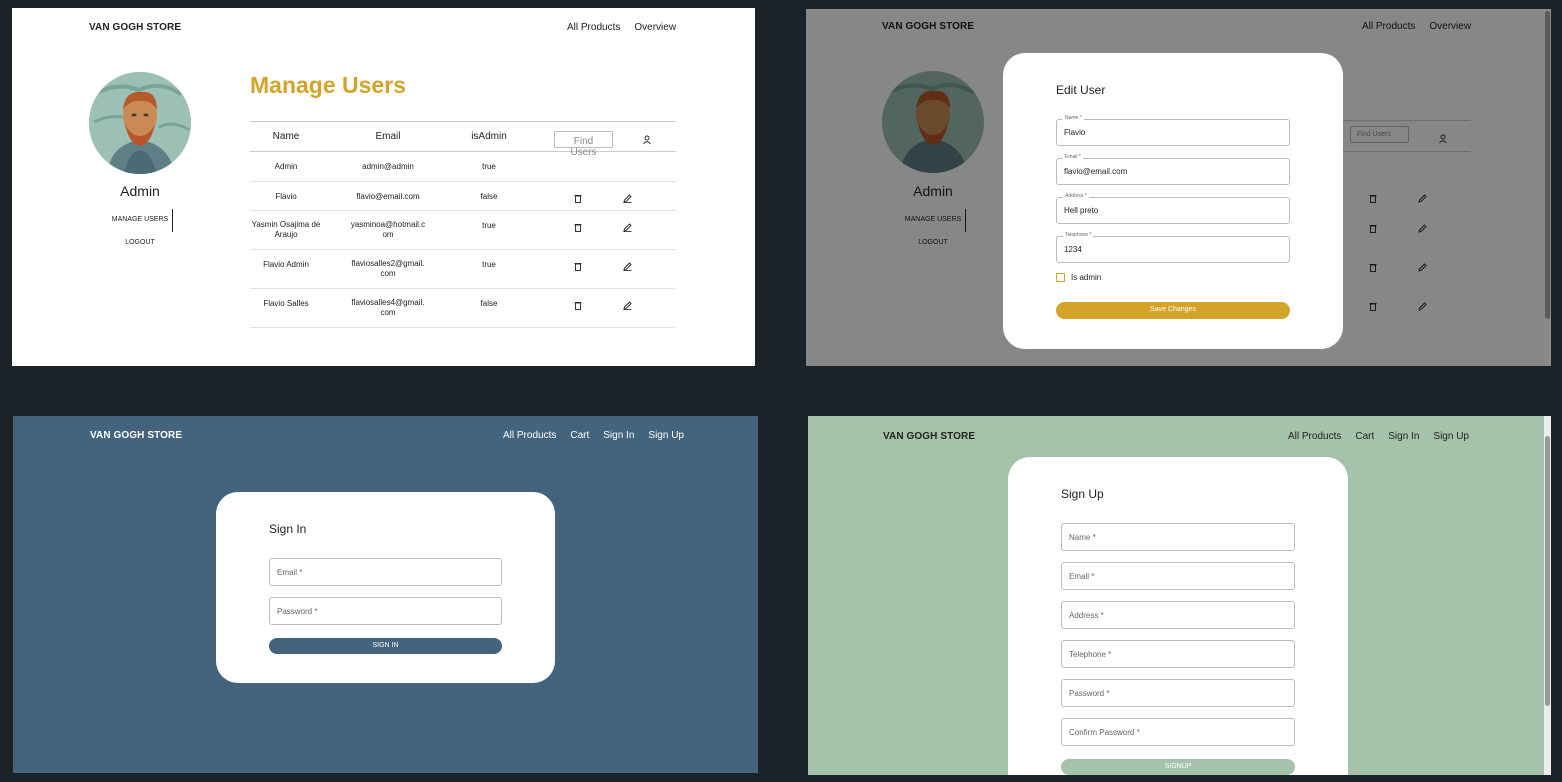 Image resolution: width=1562 pixels, height=782 pixels. I want to click on cell-name: Yasmin Osajima de Araujo, so click(286, 229).